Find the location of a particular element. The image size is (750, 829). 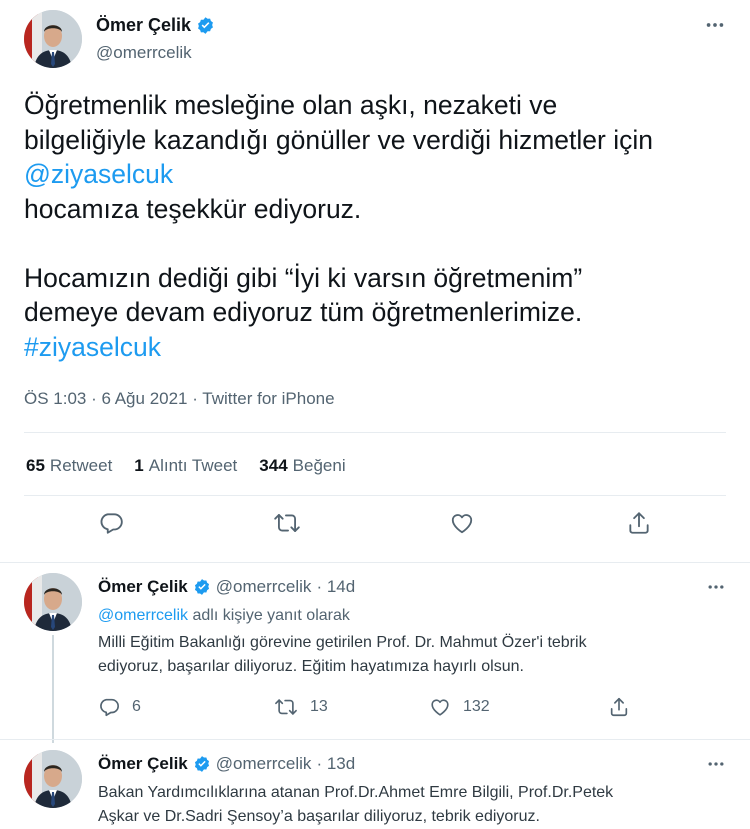

like-count: 132 is located at coordinates (476, 706).